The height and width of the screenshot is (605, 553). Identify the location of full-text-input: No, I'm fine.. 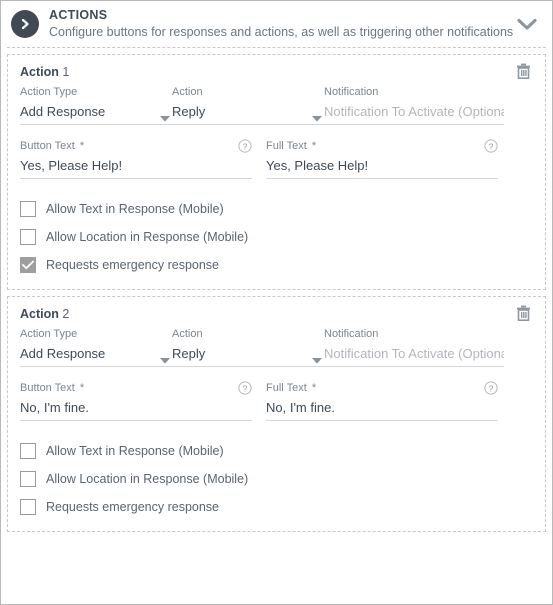
(382, 408).